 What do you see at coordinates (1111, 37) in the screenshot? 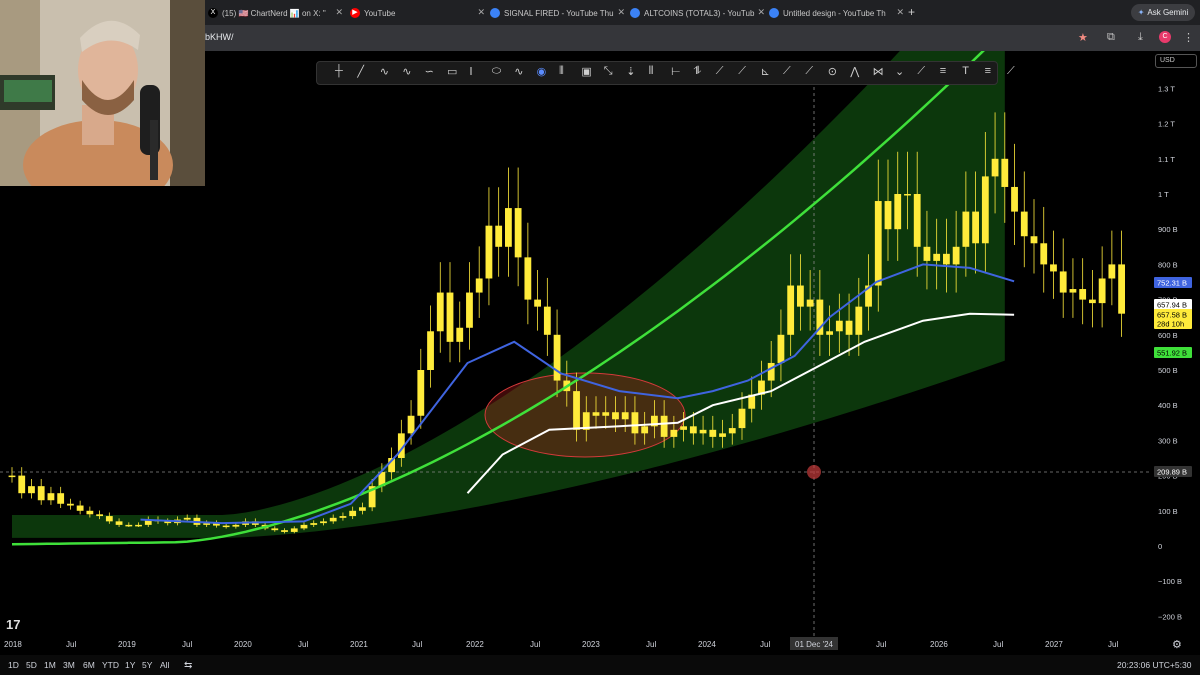
I see `extensions-icon: ⧉` at bounding box center [1111, 37].